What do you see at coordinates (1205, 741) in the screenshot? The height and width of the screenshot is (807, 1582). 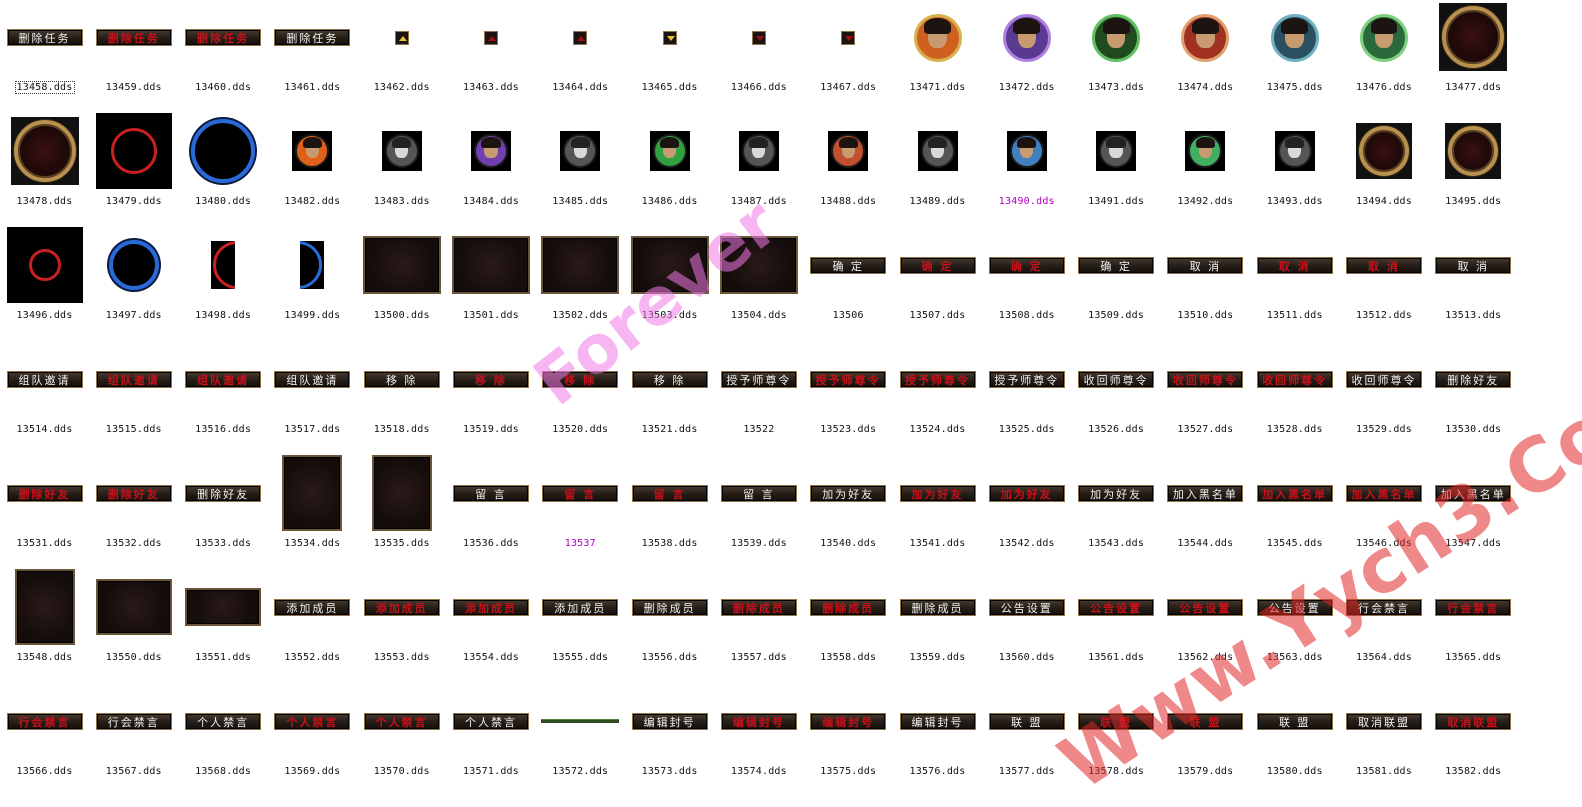 I see `file-item: 联 盟 13579.dds` at bounding box center [1205, 741].